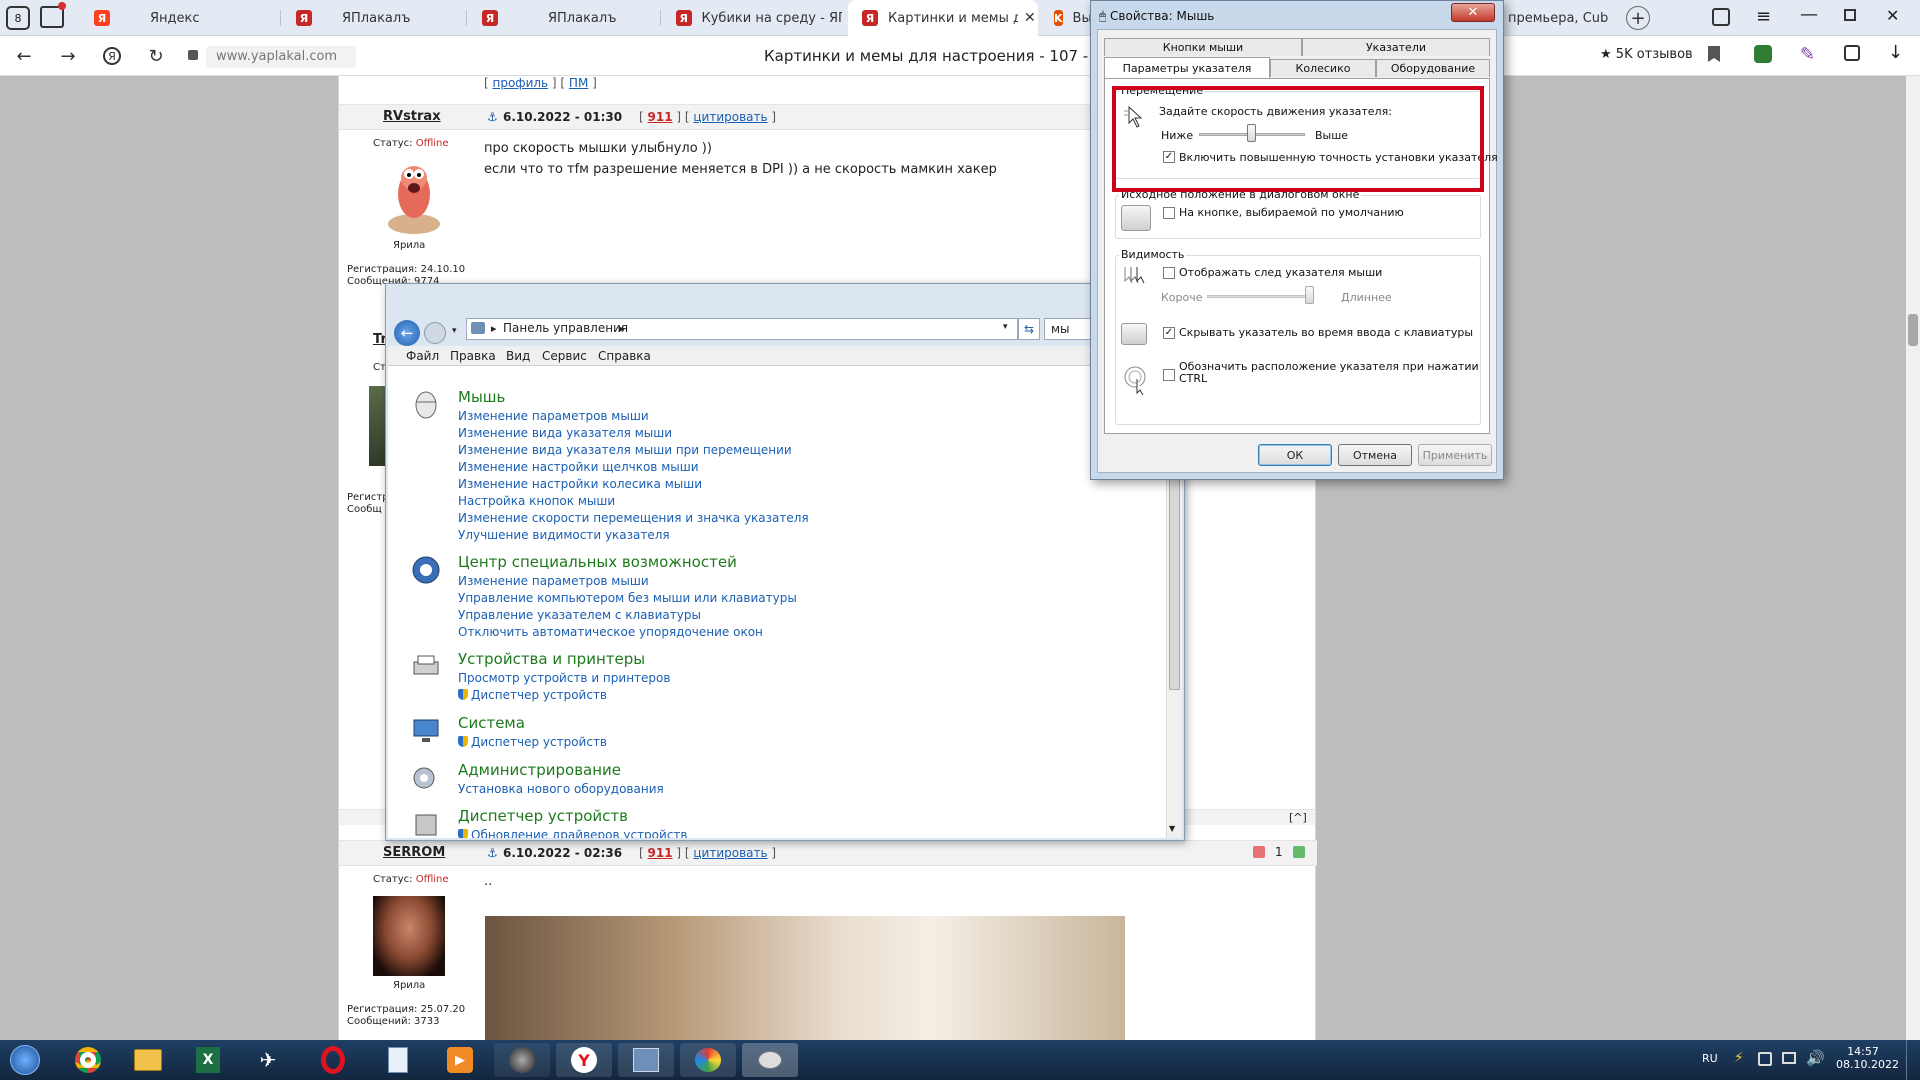 The width and height of the screenshot is (1920, 1080). Describe the element at coordinates (1789, 1058) in the screenshot. I see `network-icon` at that location.